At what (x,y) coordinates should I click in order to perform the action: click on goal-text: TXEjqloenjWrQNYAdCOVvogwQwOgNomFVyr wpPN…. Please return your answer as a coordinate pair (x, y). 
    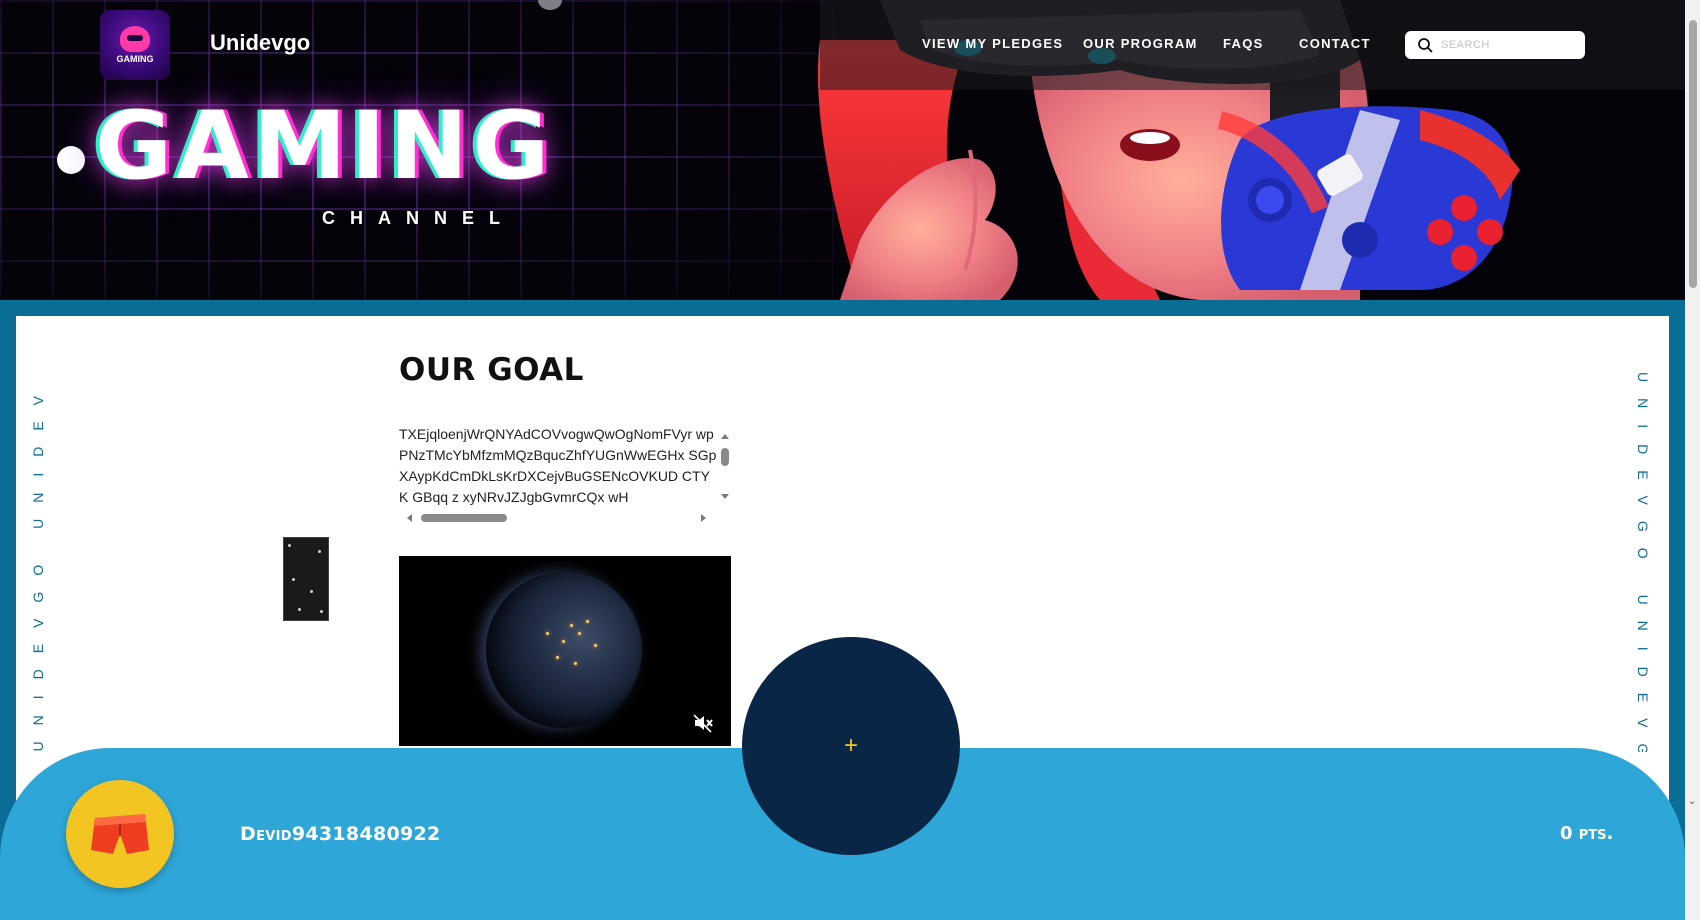
    Looking at the image, I should click on (558, 465).